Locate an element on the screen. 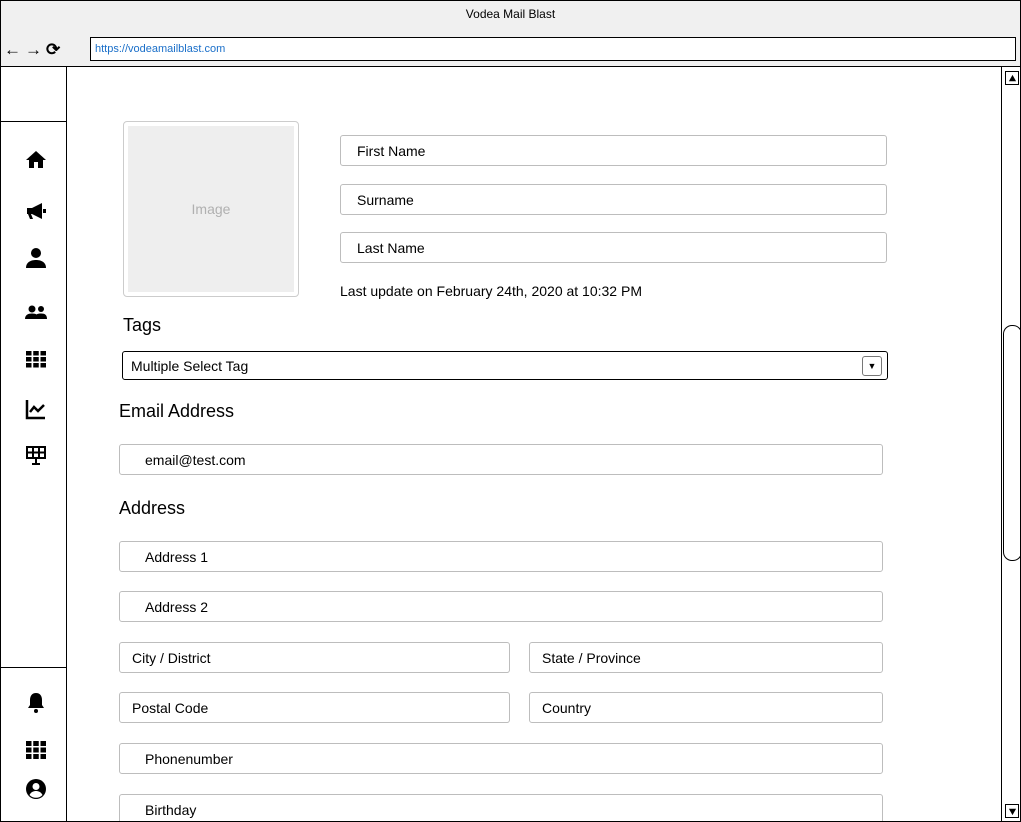 This screenshot has width=1021, height=822. last-name-field: Last Name is located at coordinates (613, 247).